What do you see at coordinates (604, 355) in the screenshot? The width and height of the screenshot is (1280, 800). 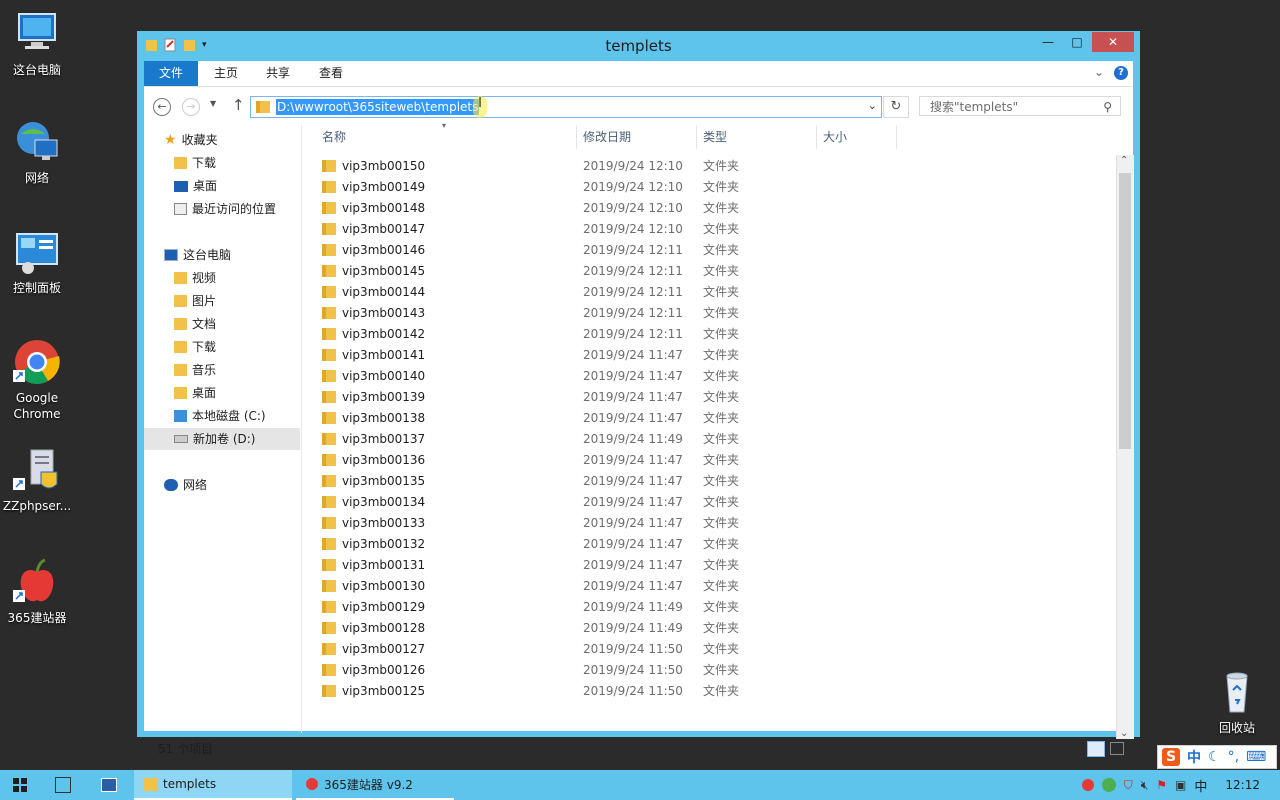 I see `table-row: vip3mb00141 2019/9/24 11:47 文件夹` at bounding box center [604, 355].